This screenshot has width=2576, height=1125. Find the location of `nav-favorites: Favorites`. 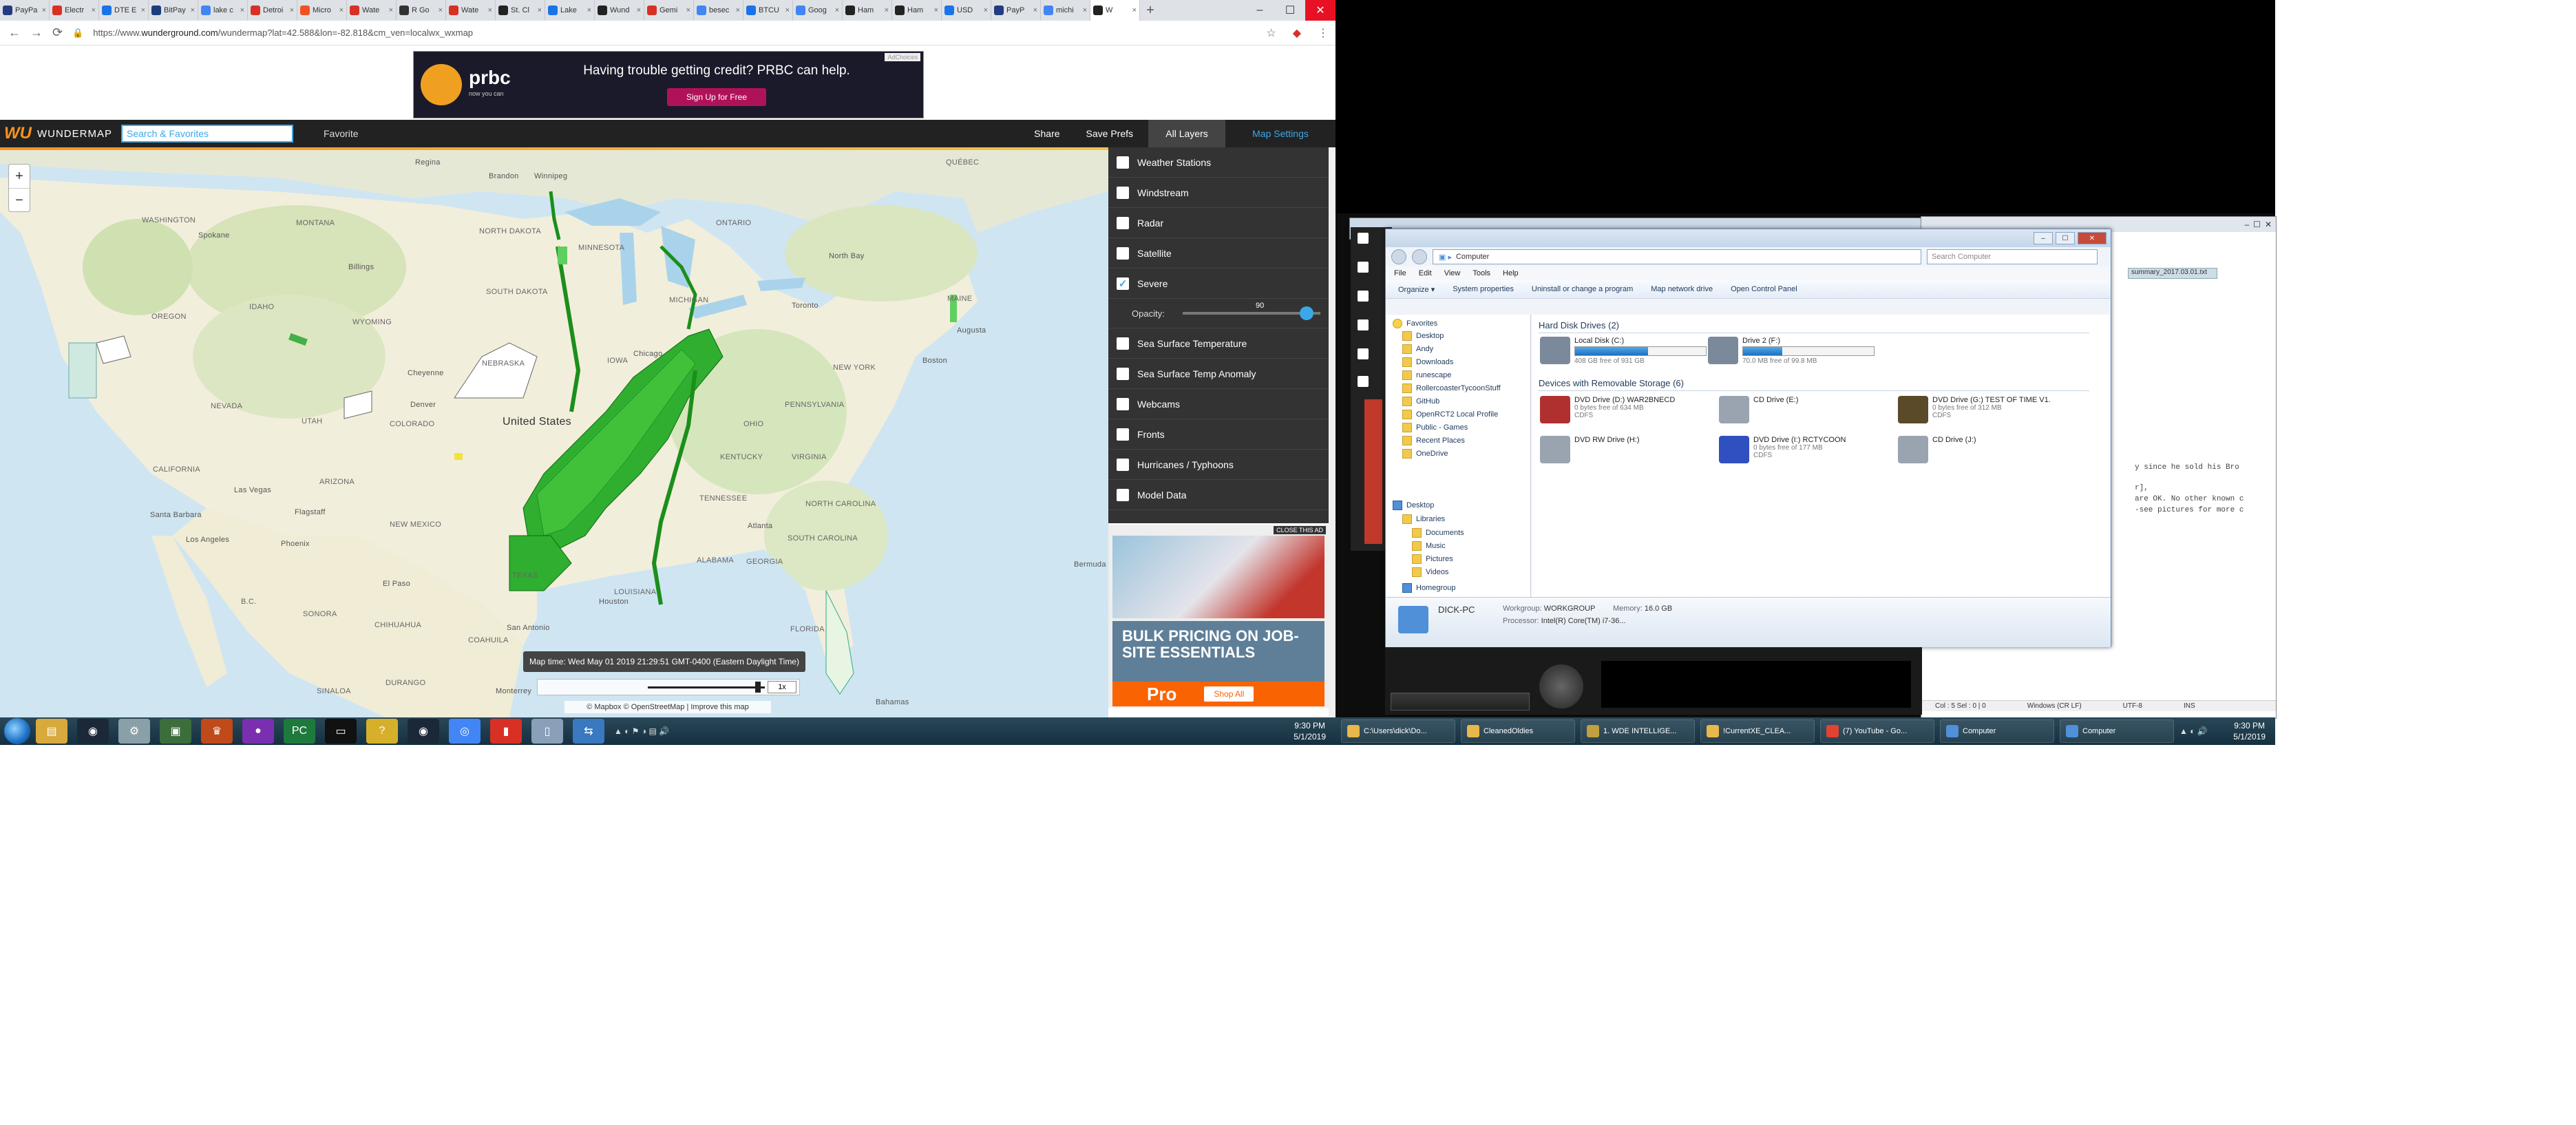

nav-favorites: Favorites is located at coordinates (1415, 323).